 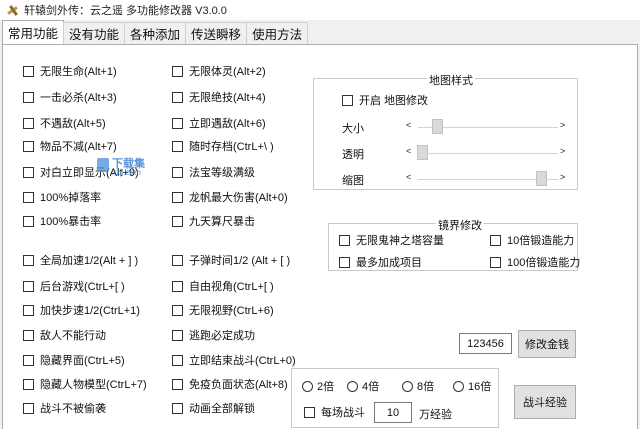 I want to click on tab-no-features: 没有功能, so click(x=94, y=33).